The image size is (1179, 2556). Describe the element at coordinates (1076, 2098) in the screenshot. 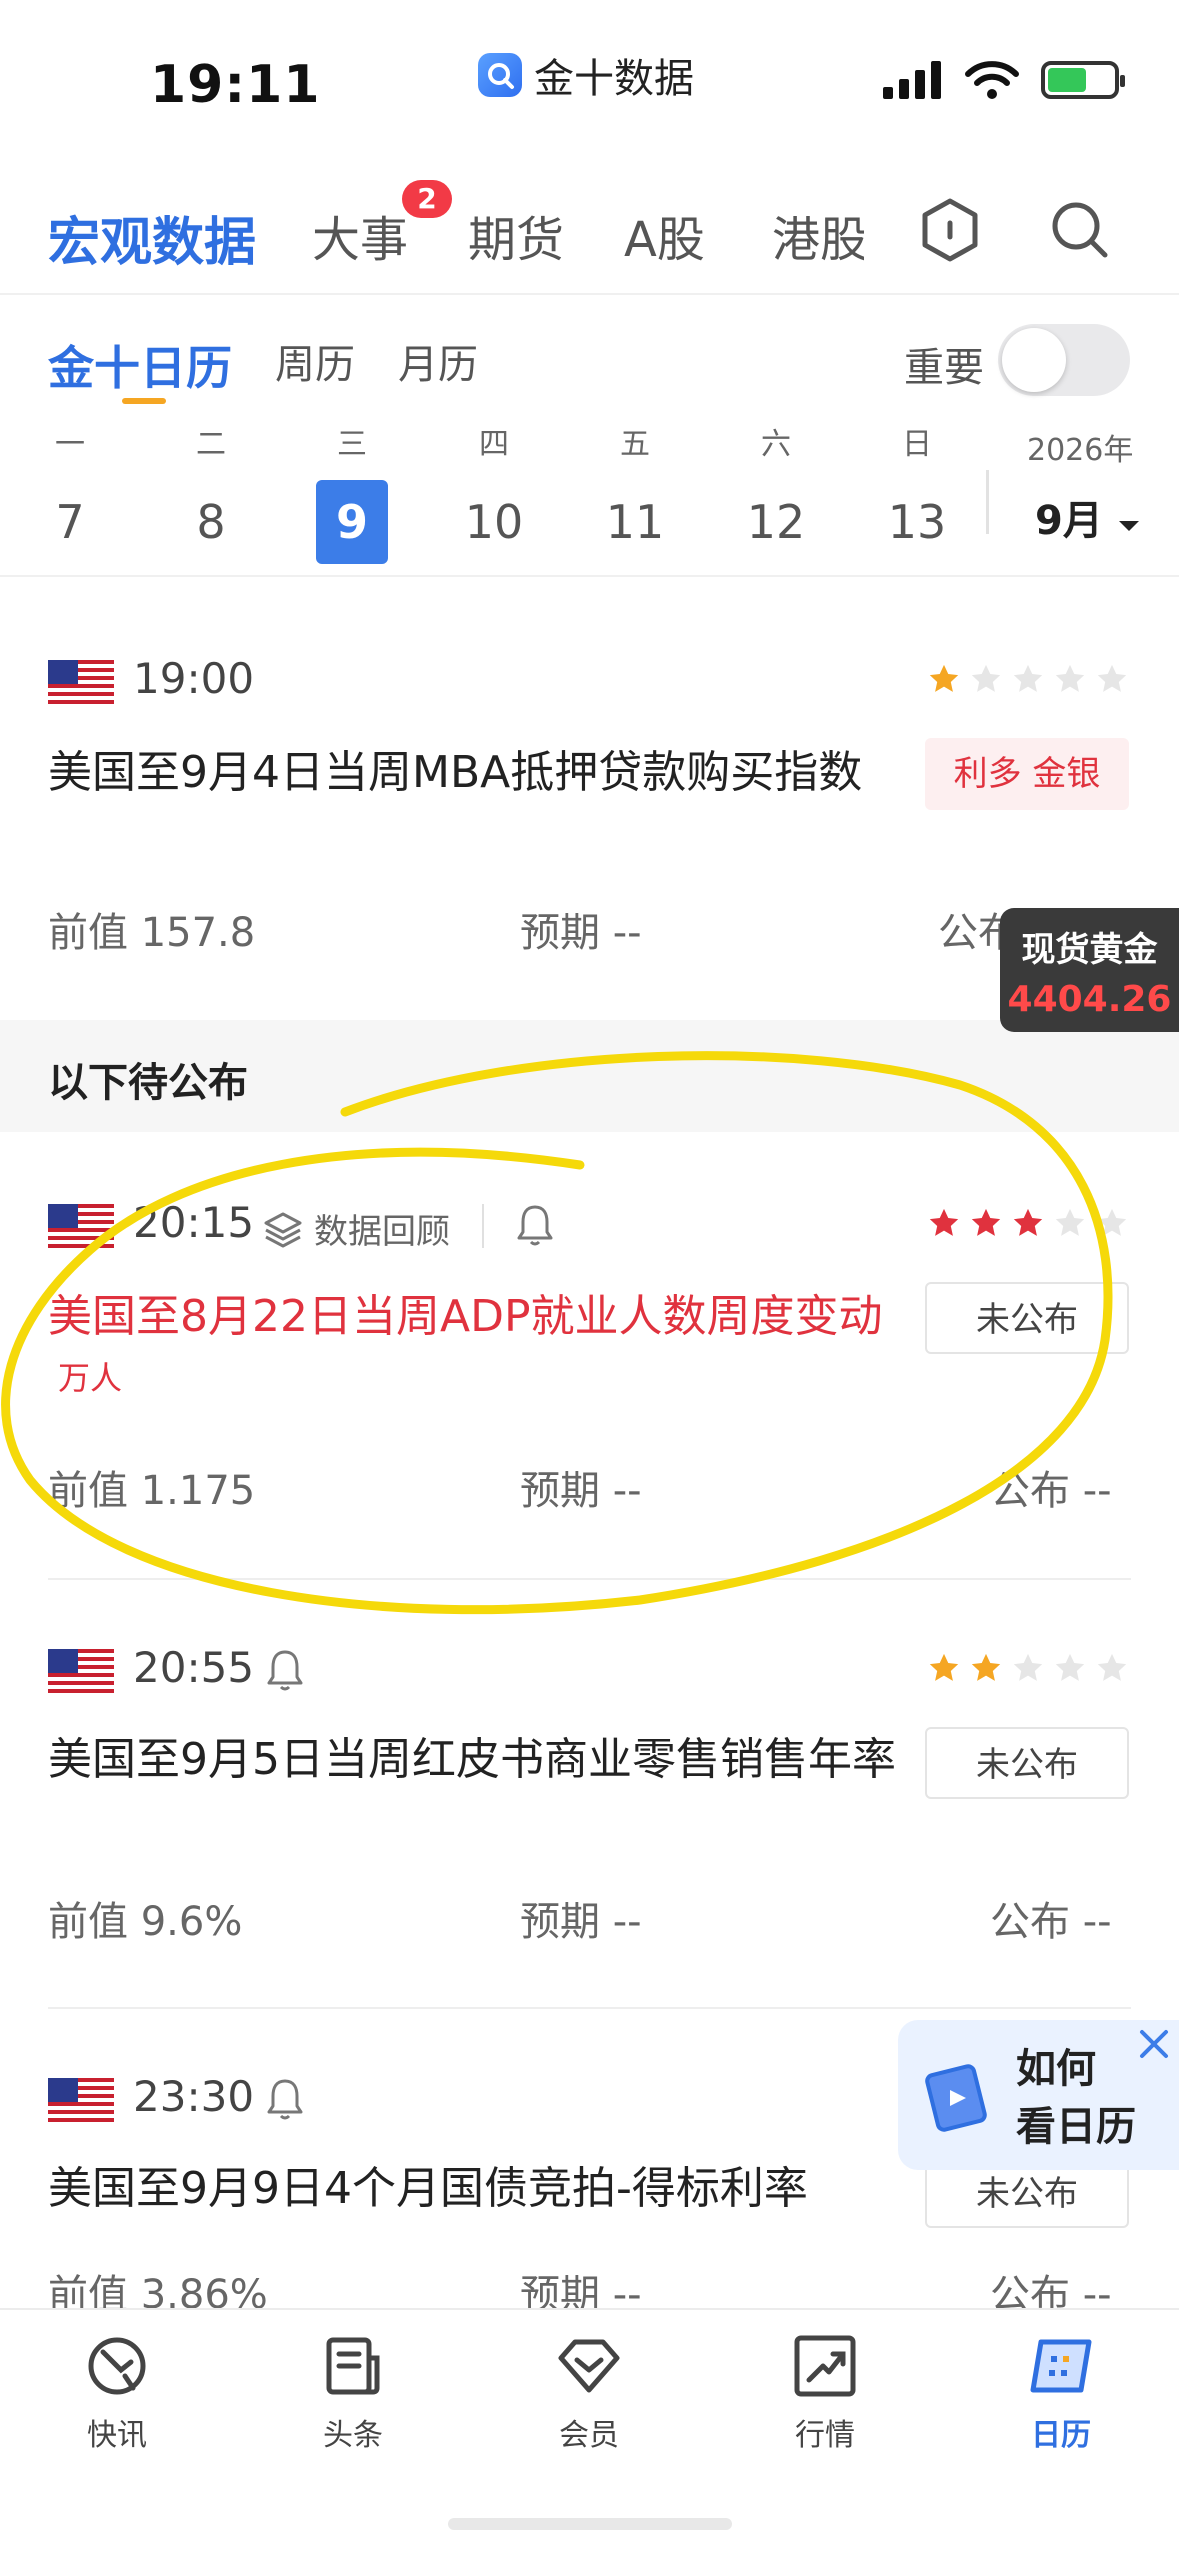

I see `how-to-text: 如何 看日历` at that location.